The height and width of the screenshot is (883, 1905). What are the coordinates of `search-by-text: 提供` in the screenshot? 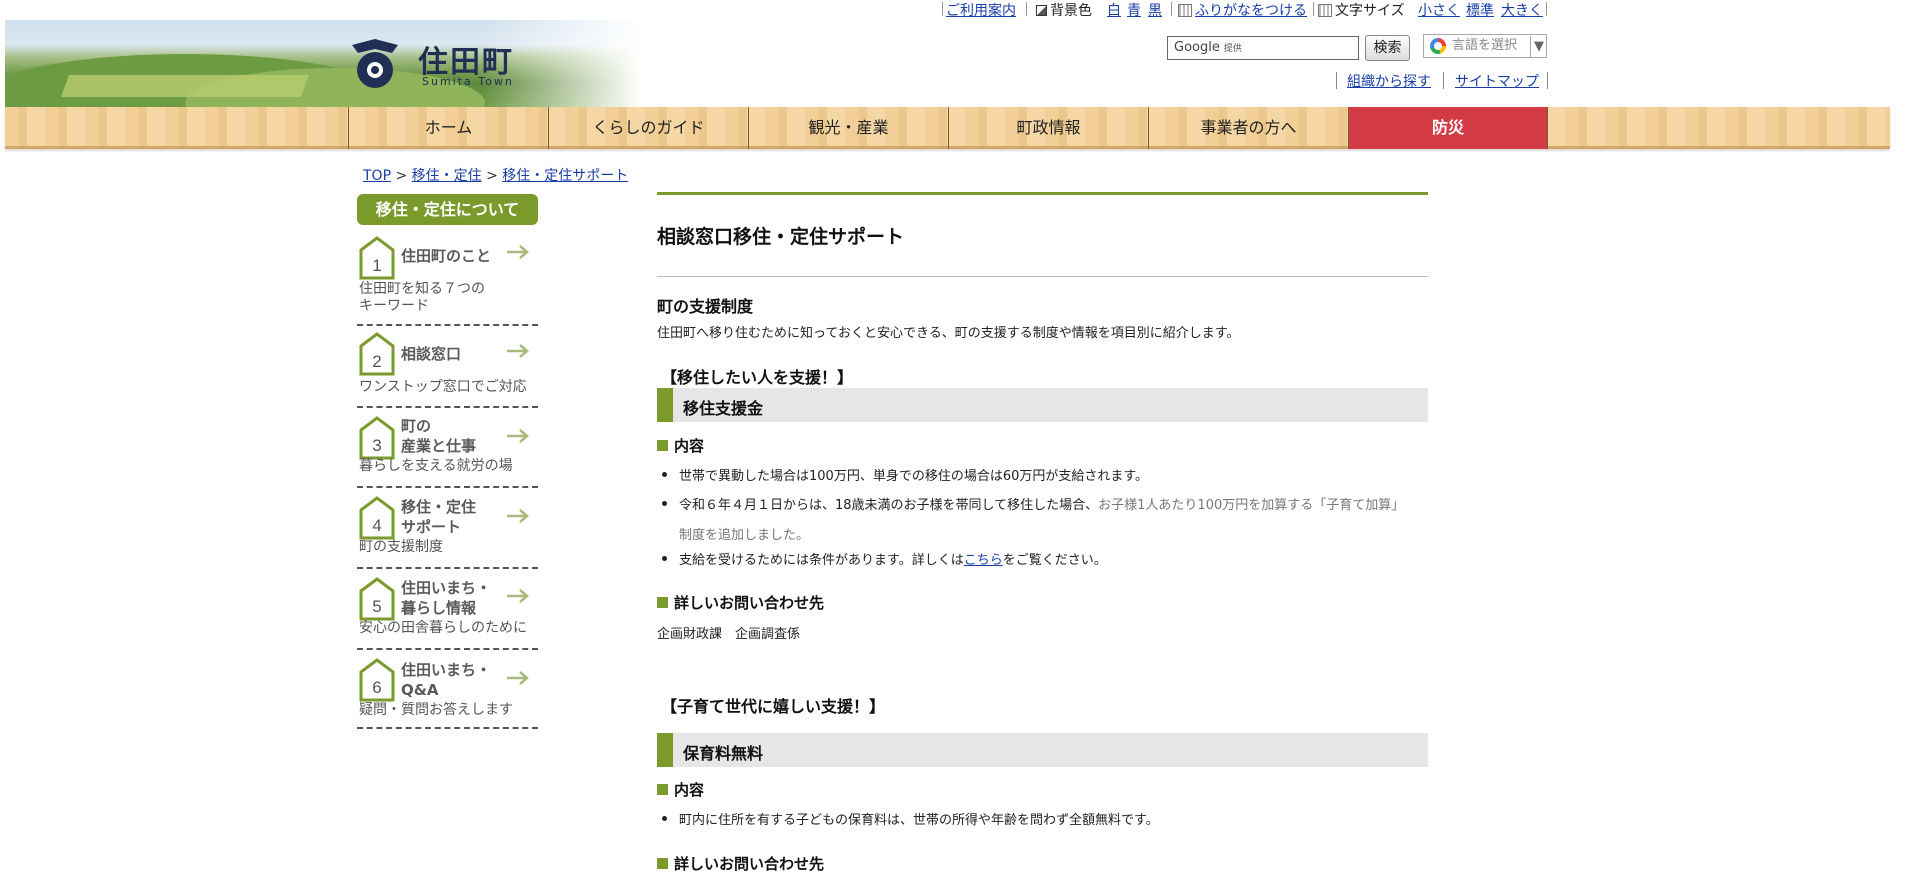 It's located at (1232, 49).